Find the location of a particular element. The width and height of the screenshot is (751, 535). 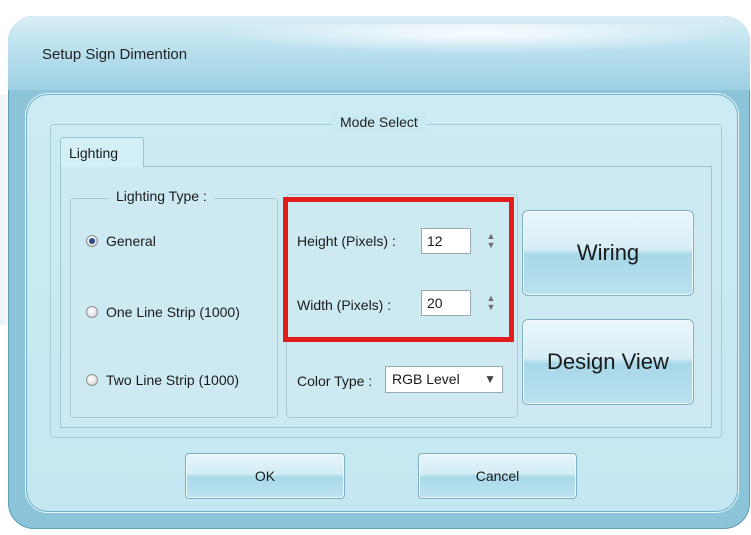

lighting-type-legend: Lighting Type : is located at coordinates (161, 196).